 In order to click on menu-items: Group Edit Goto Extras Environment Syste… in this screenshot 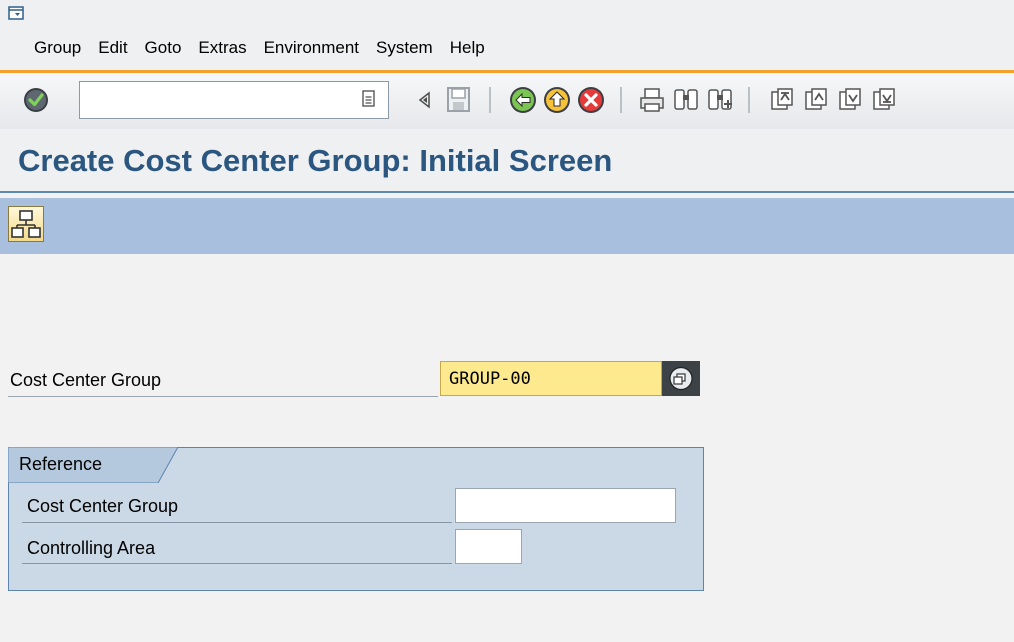, I will do `click(268, 48)`.